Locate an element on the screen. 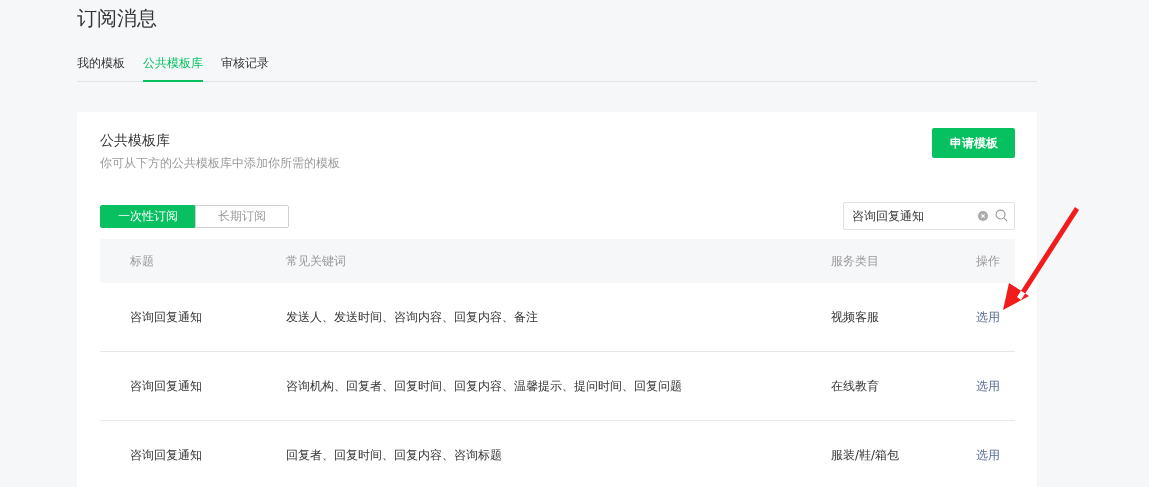 This screenshot has width=1149, height=487. column-header: 服务类目 is located at coordinates (855, 261).